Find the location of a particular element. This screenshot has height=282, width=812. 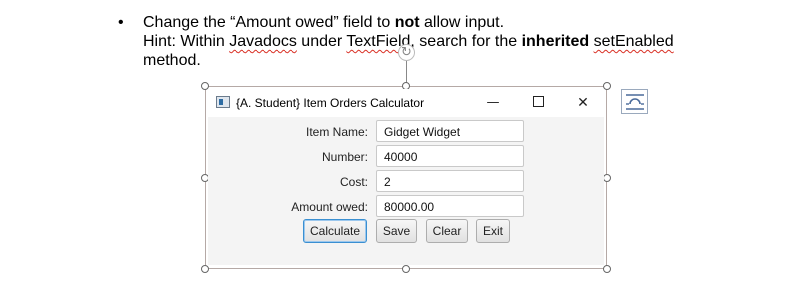

window-title: {A. Student} Item Orders Calculator is located at coordinates (330, 103).